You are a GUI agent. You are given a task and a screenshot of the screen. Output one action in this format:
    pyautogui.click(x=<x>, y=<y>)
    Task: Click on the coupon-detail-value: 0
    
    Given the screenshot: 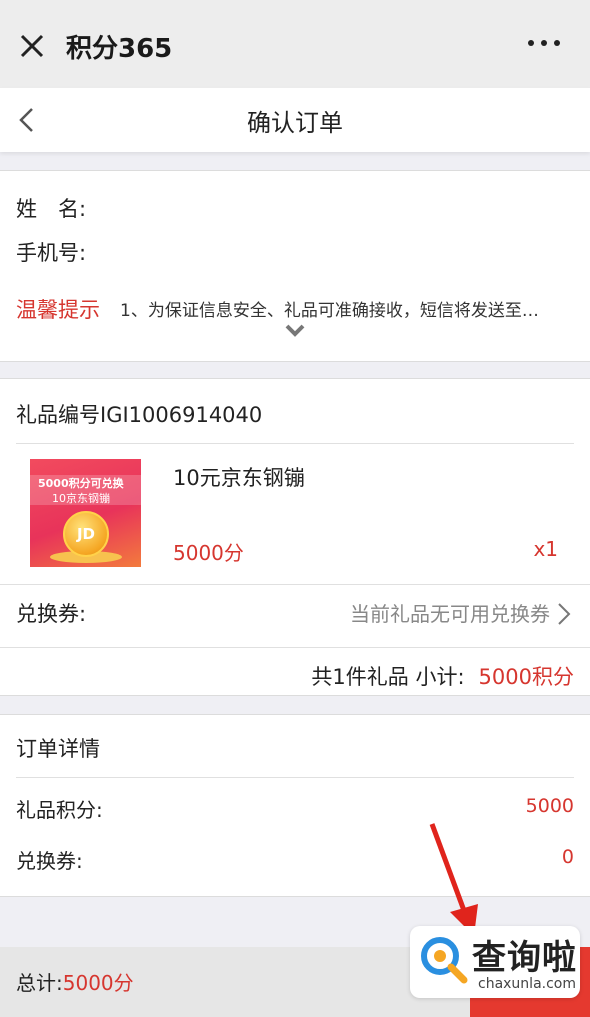 What is the action you would take?
    pyautogui.click(x=567, y=857)
    